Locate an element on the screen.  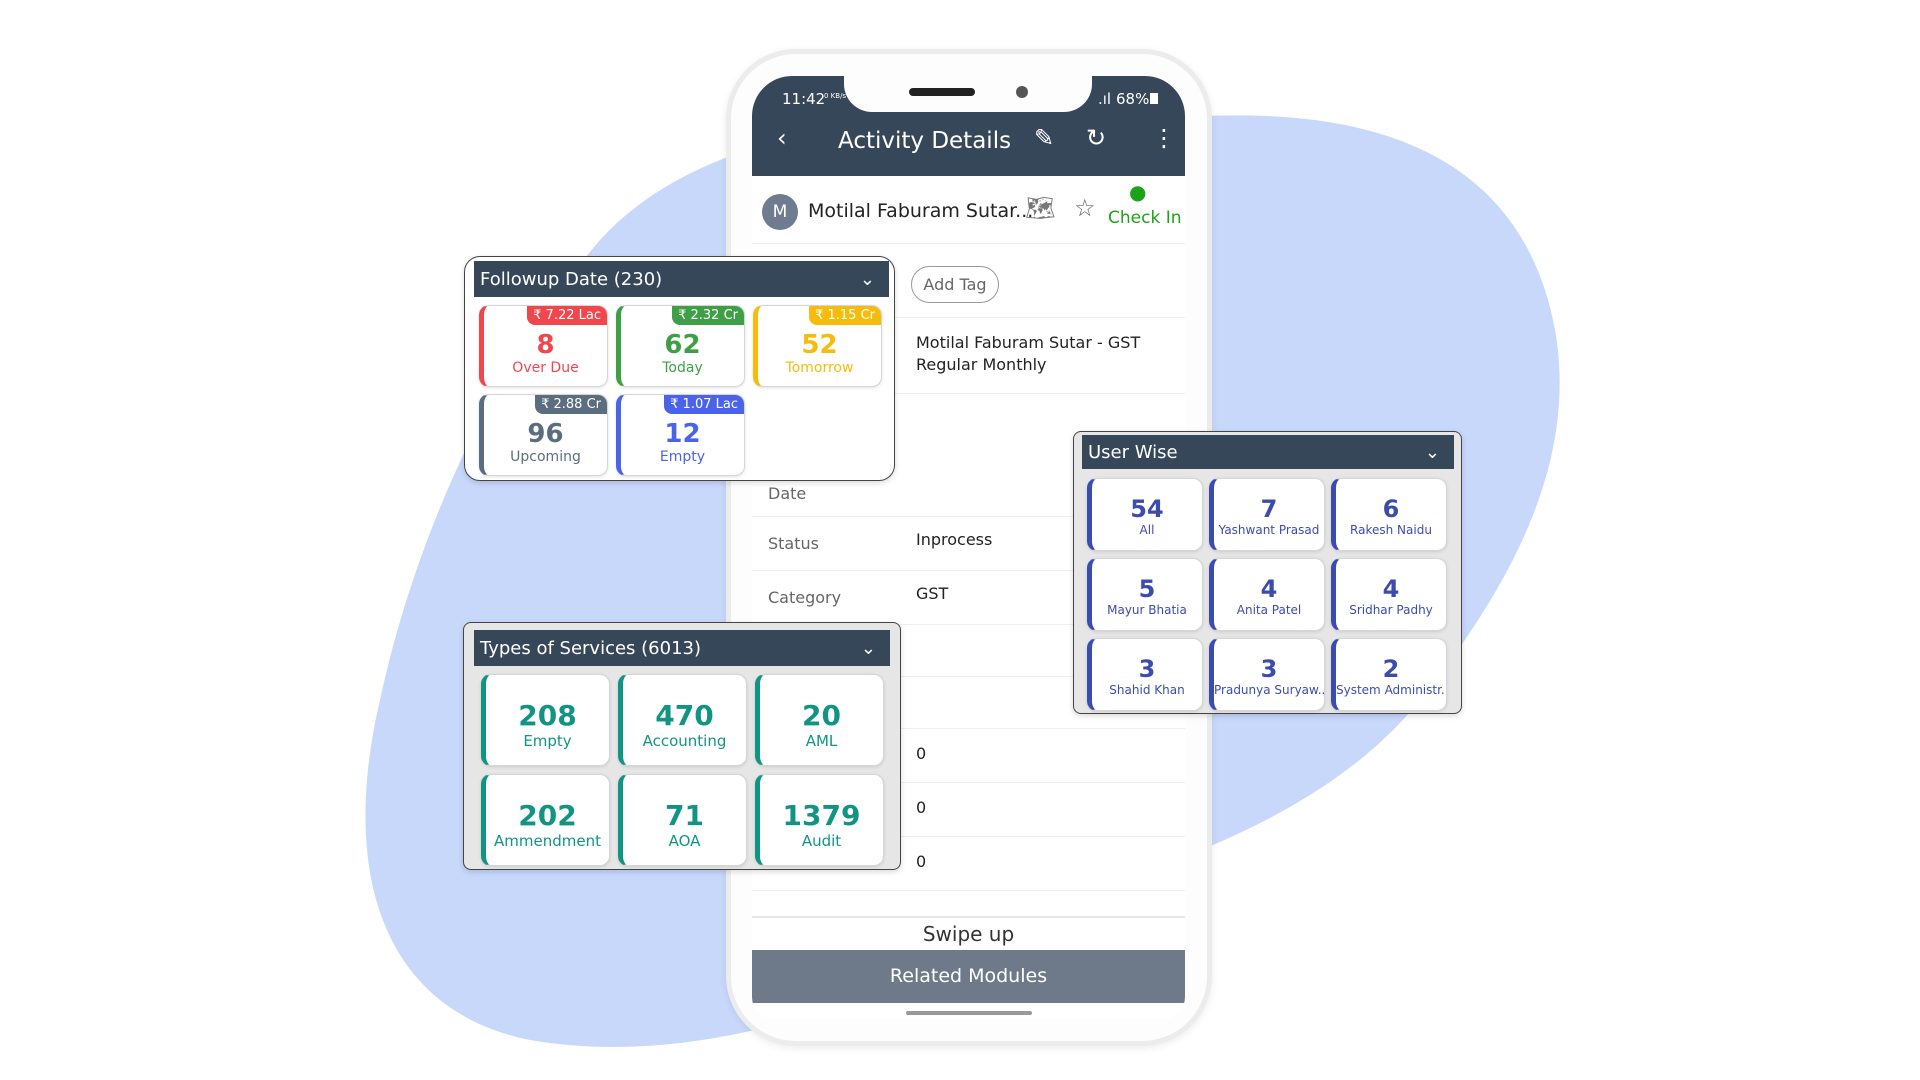
followup-title: Followup Date (230) is located at coordinates (571, 279).